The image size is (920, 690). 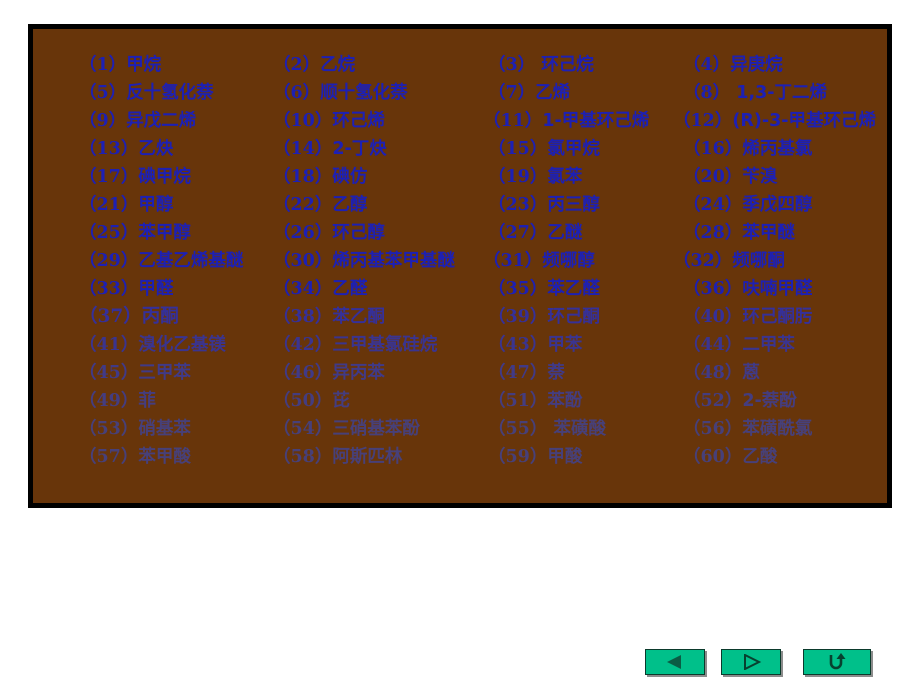 I want to click on compound-name: 乙醇, so click(x=350, y=205).